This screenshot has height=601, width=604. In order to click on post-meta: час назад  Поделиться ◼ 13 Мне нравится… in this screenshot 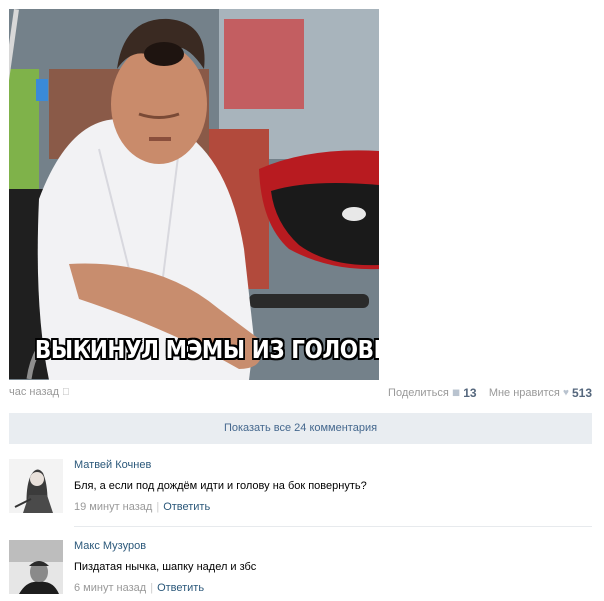, I will do `click(300, 394)`.